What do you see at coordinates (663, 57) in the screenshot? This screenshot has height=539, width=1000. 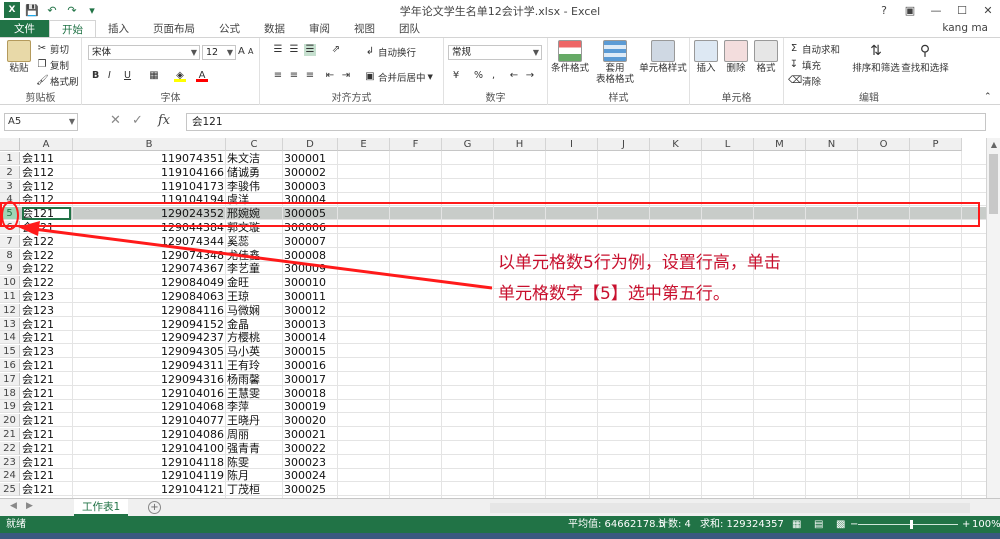 I see `cell-styles-button: 单元格样式` at bounding box center [663, 57].